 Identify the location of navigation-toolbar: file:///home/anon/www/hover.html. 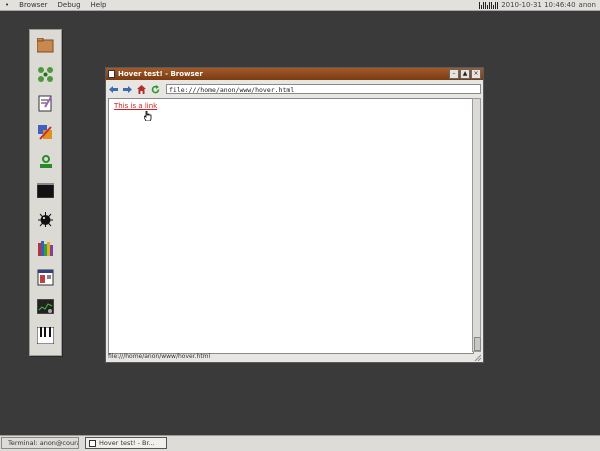
(294, 89).